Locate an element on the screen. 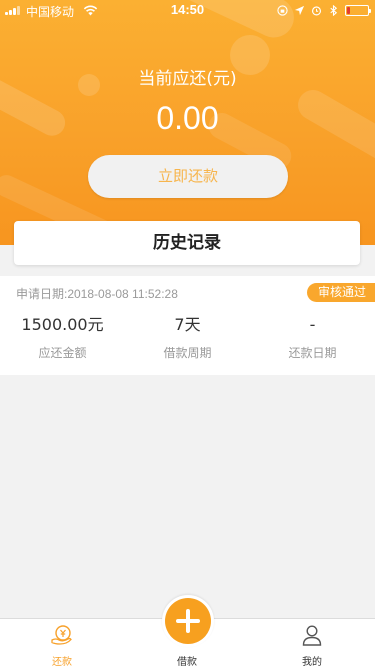 Image resolution: width=375 pixels, height=667 pixels. status-bar: 中国移动 14:50 is located at coordinates (187, 10).